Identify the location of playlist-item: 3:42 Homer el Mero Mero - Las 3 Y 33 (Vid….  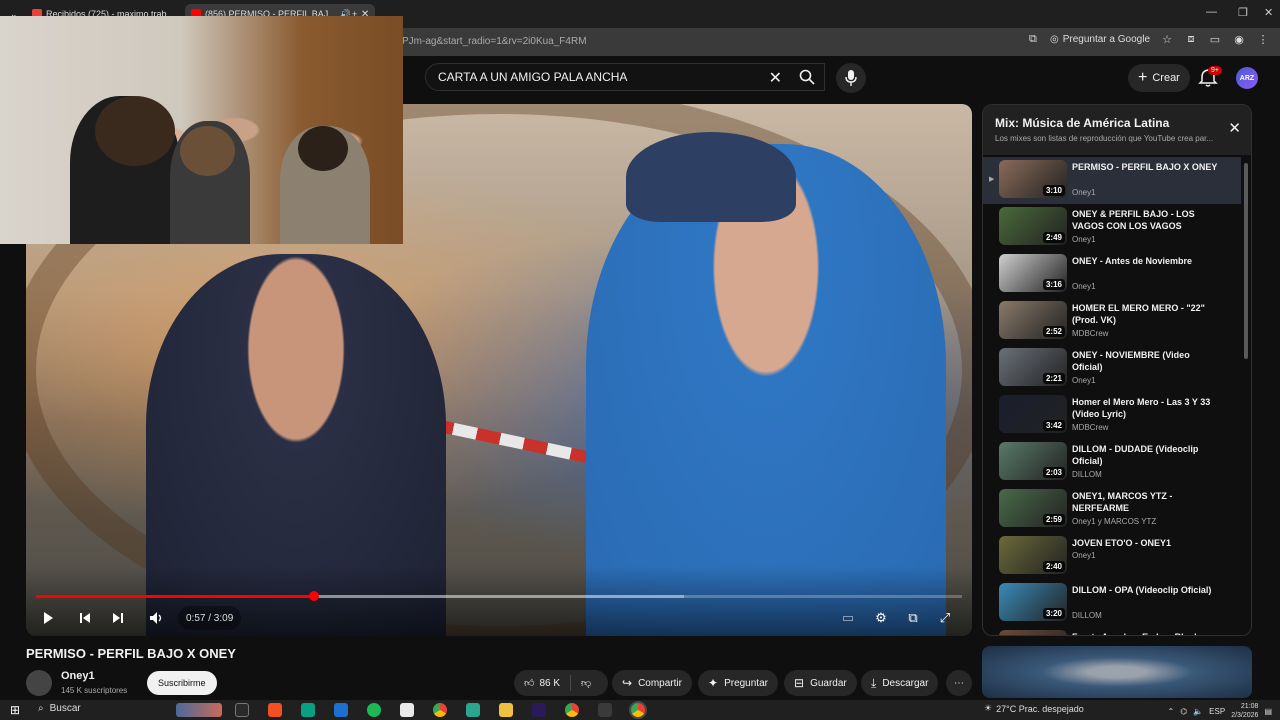
(1112, 415).